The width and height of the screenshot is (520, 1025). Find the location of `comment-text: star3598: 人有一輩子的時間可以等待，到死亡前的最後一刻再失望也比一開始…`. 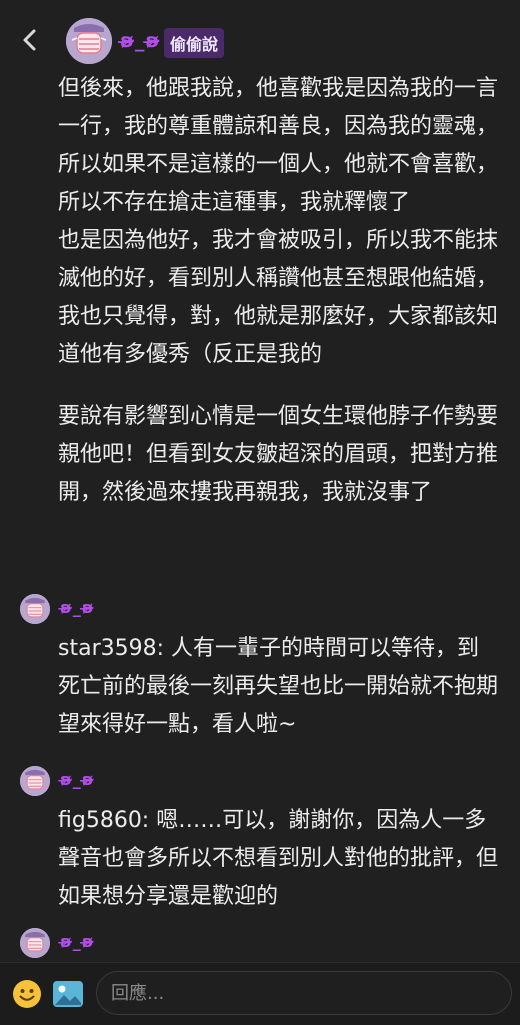

comment-text: star3598: 人有一輩子的時間可以等待，到死亡前的最後一刻再失望也比一開始… is located at coordinates (278, 686).